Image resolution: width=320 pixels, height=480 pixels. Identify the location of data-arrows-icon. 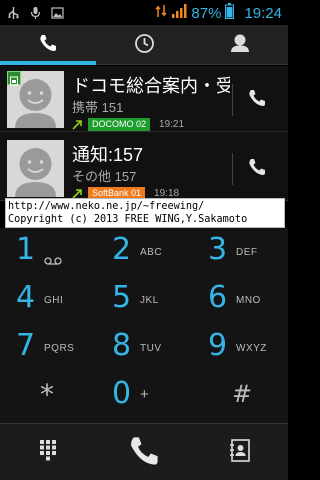
(161, 13).